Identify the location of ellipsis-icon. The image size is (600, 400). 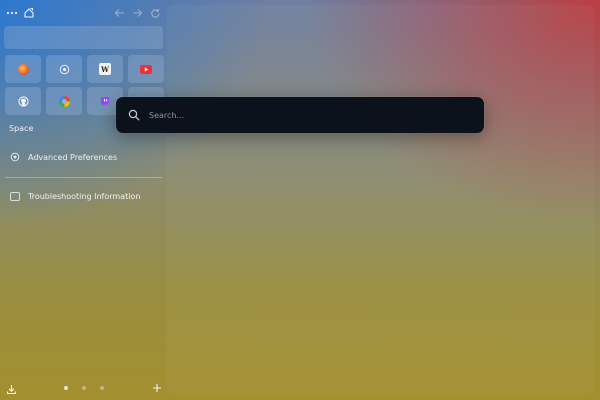
(12, 13).